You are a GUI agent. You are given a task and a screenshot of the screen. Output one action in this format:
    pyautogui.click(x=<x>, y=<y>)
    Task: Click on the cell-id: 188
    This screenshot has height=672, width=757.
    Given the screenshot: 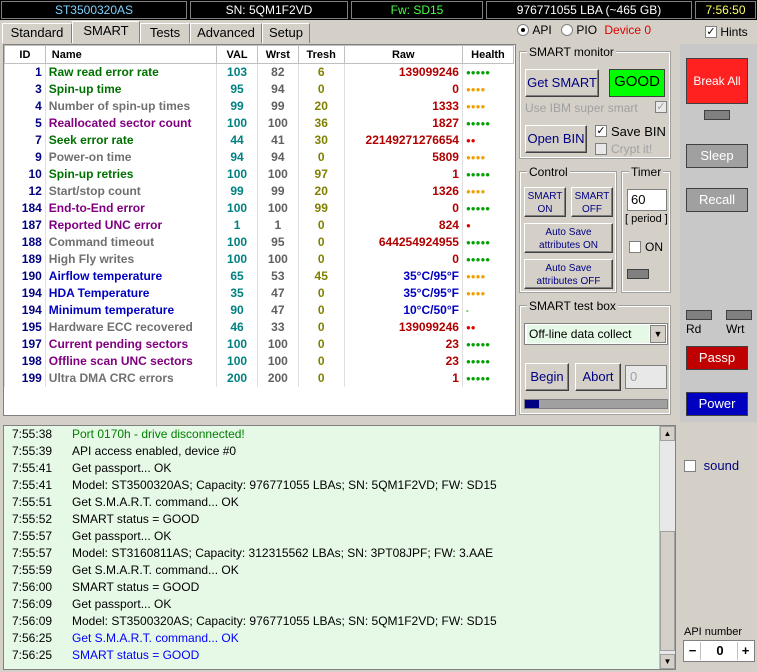 What is the action you would take?
    pyautogui.click(x=25, y=242)
    